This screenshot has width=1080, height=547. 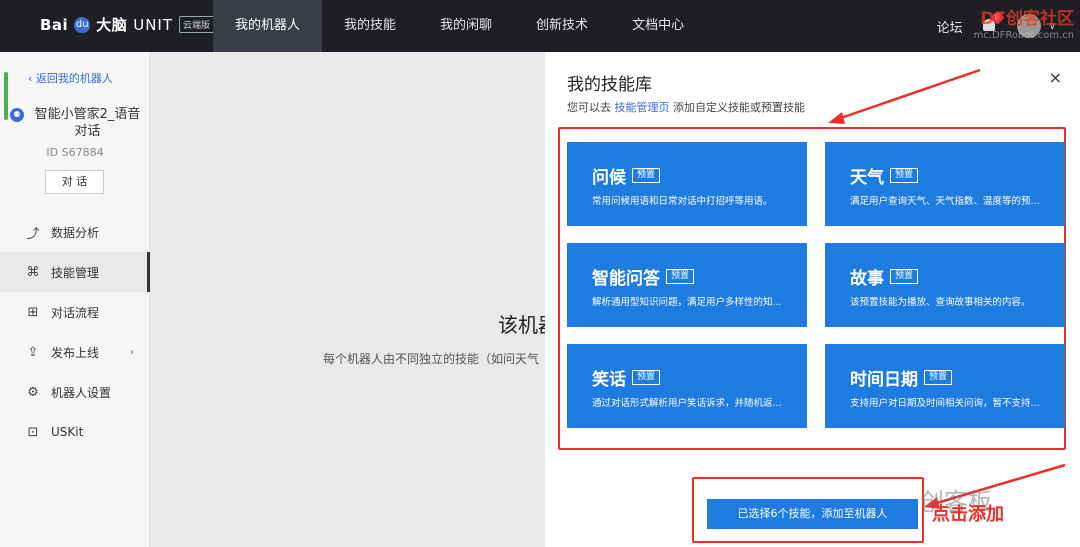 I want to click on logo-brand: Bai, so click(x=54, y=24).